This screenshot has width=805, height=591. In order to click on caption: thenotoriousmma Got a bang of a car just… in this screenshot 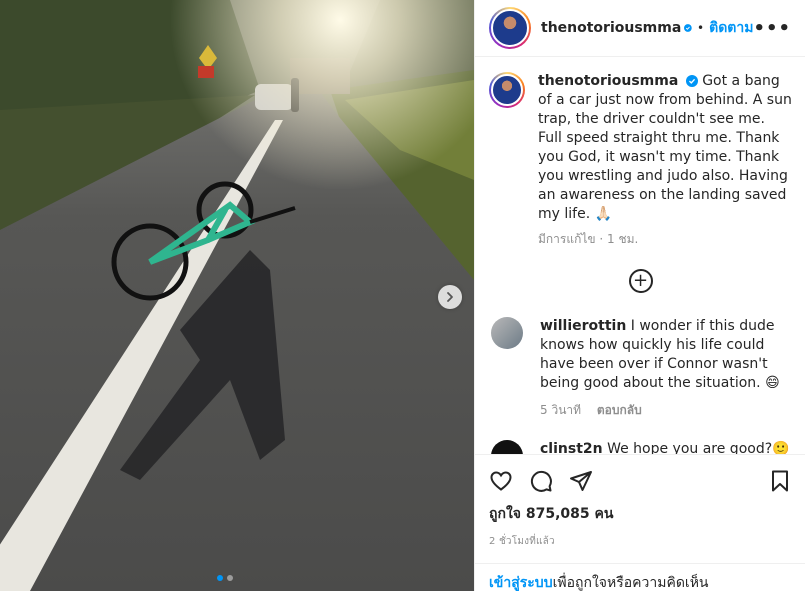, I will do `click(640, 160)`.